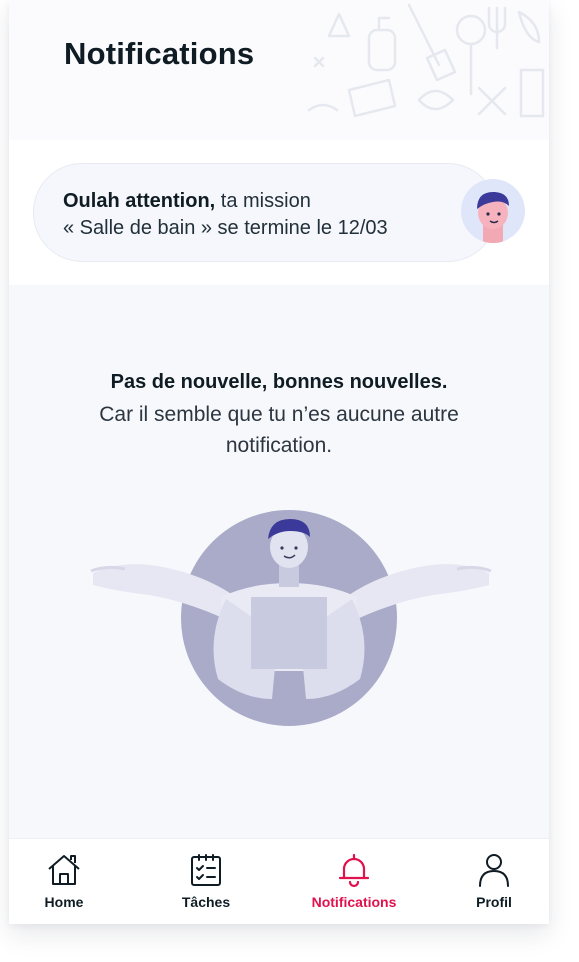 The width and height of the screenshot is (579, 962). Describe the element at coordinates (494, 902) in the screenshot. I see `tab-profil-label: Profil` at that location.